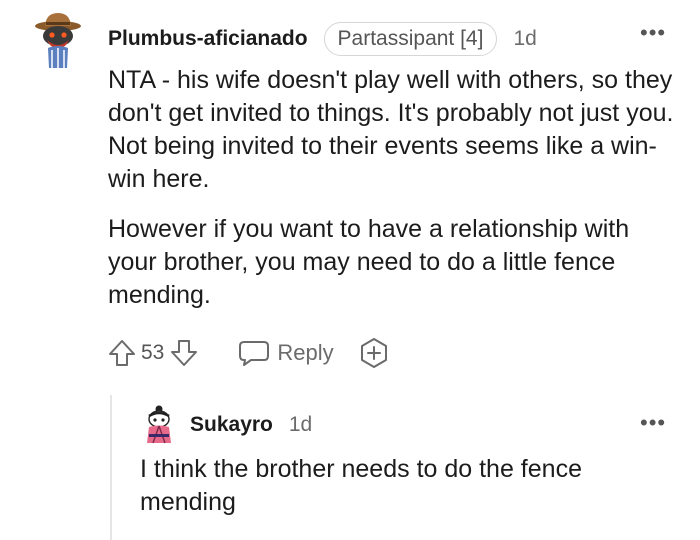  Describe the element at coordinates (153, 352) in the screenshot. I see `vote-score: 53` at that location.